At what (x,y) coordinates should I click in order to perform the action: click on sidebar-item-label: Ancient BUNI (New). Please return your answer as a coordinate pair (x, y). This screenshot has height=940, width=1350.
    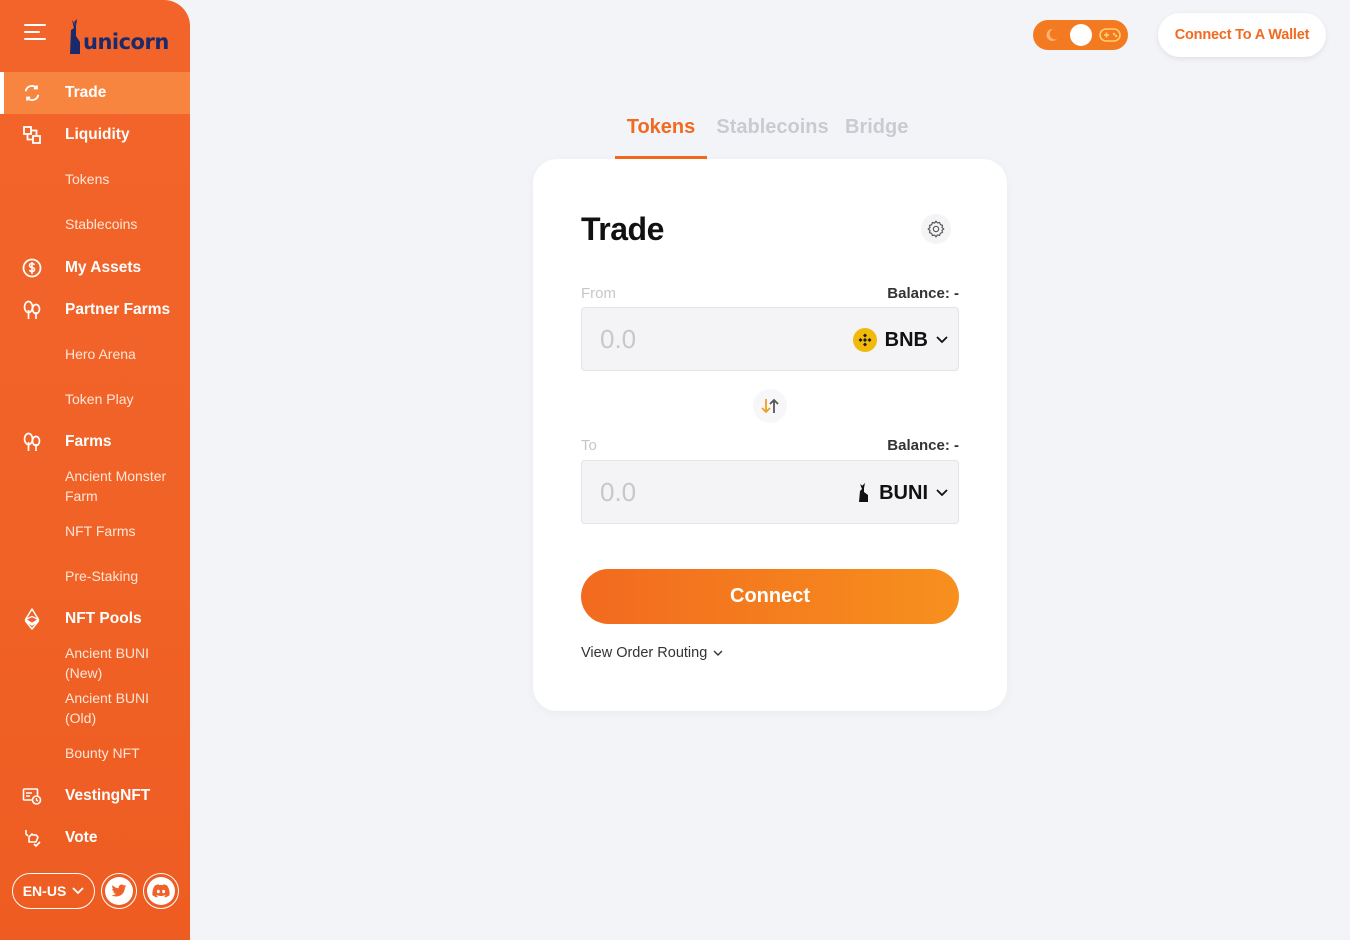
    Looking at the image, I should click on (107, 662).